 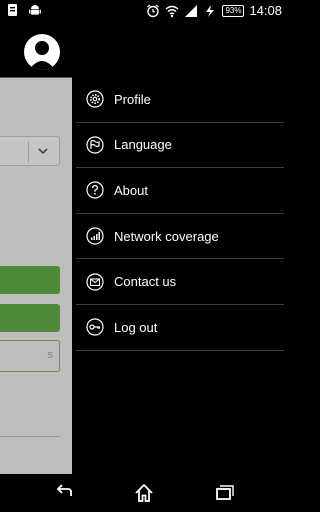 What do you see at coordinates (144, 11) in the screenshot?
I see `status-bar: 93% 14:08` at bounding box center [144, 11].